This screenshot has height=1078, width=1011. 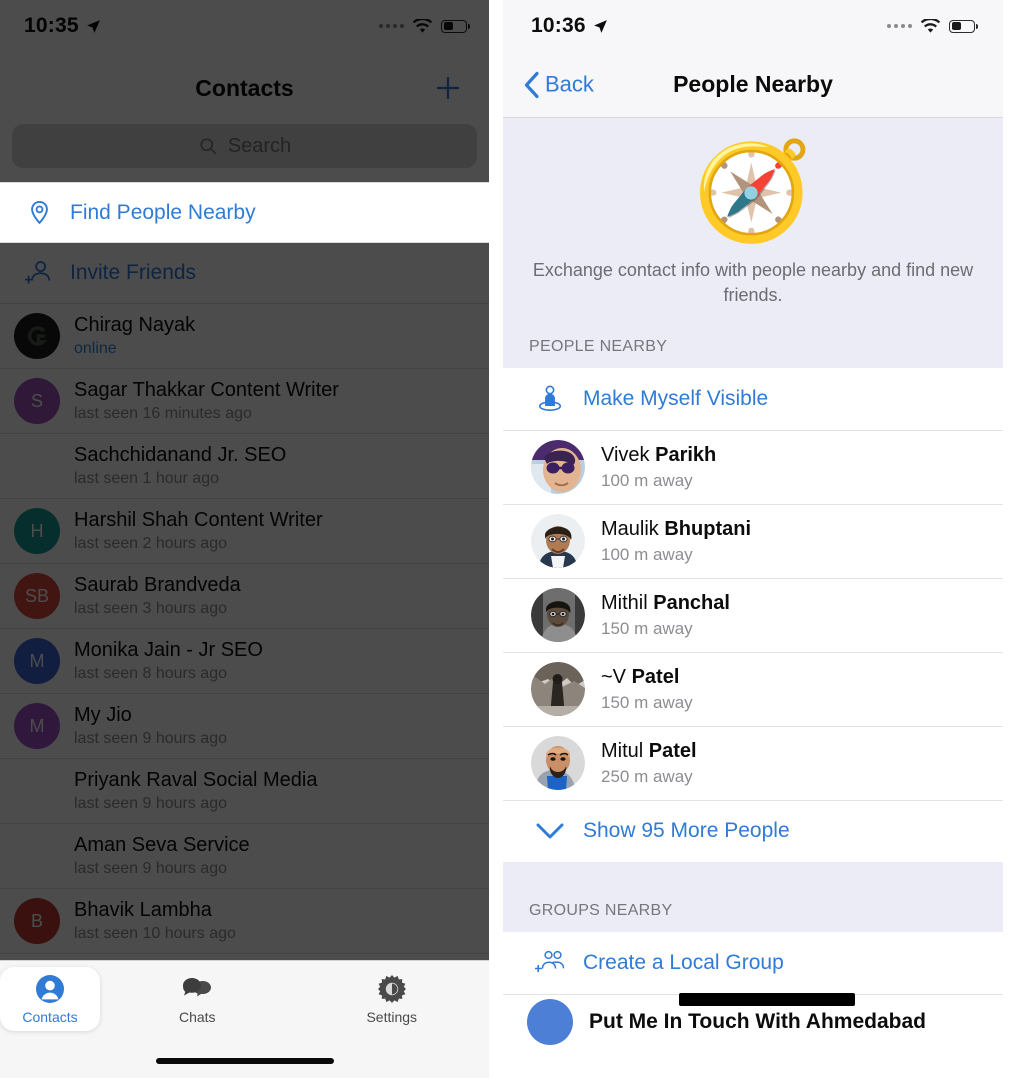 I want to click on person-text: Mitul Patel 250 m away, so click(x=649, y=763).